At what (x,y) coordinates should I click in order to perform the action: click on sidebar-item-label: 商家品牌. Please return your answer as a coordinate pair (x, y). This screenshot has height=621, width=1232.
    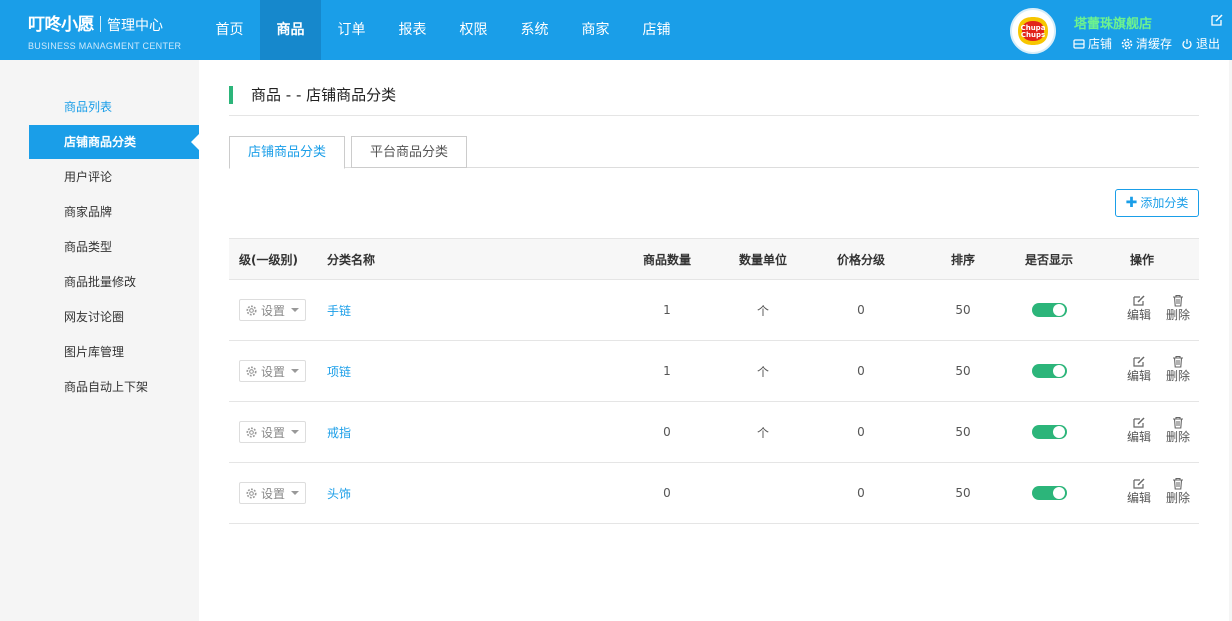
    Looking at the image, I should click on (88, 212).